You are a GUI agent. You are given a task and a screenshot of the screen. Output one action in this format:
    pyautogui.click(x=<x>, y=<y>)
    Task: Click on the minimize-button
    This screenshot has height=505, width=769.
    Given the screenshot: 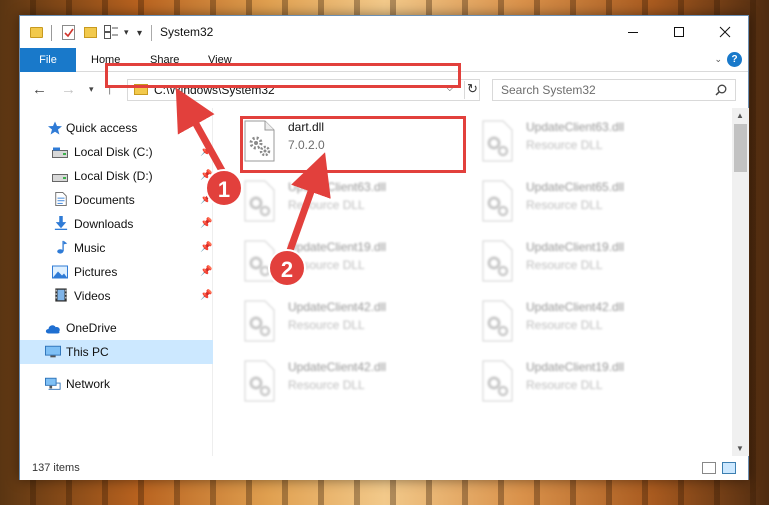 What is the action you would take?
    pyautogui.click(x=633, y=32)
    